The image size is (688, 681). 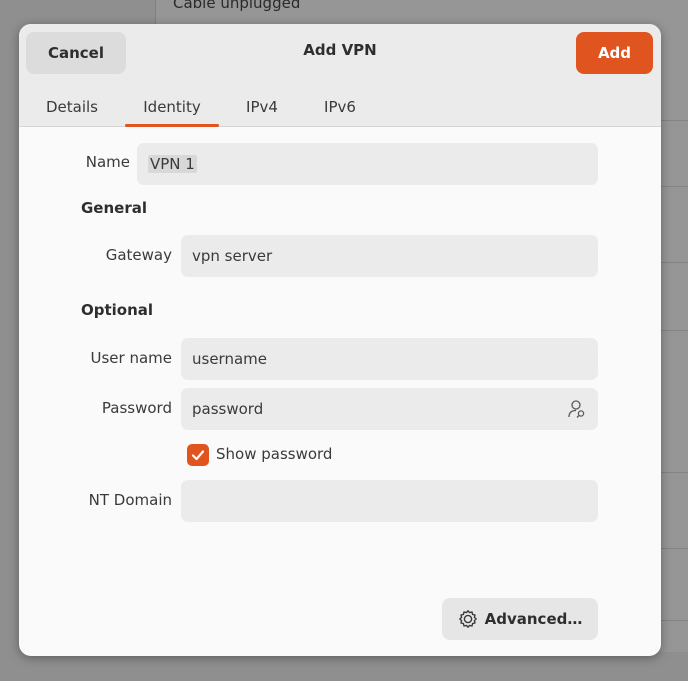 I want to click on gateway-input, so click(x=389, y=256).